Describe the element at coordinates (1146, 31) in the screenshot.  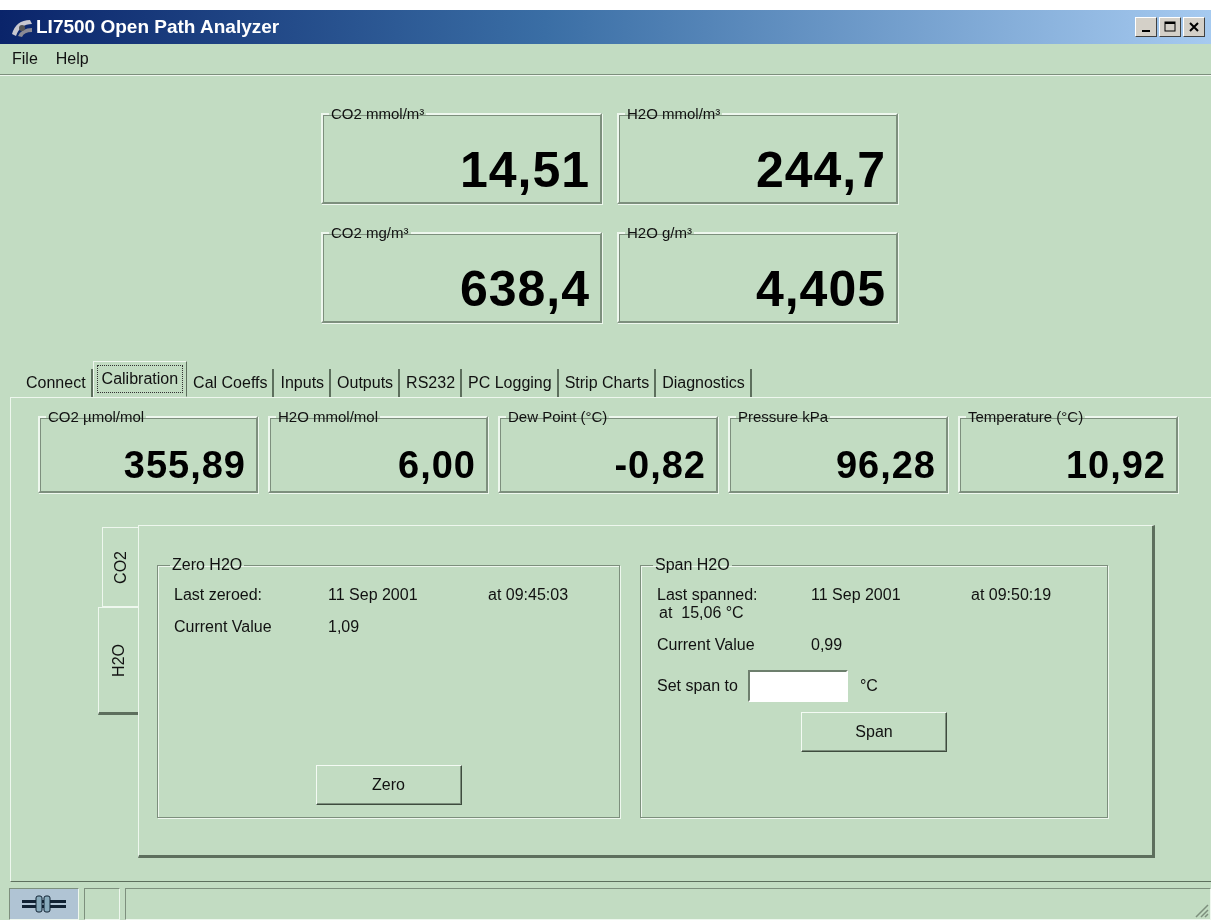
I see `minimize-icon` at that location.